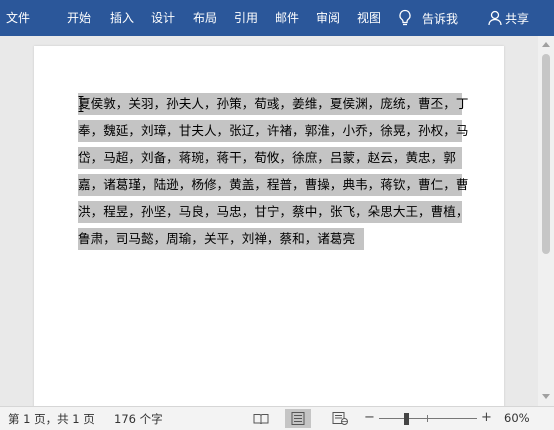 This screenshot has height=430, width=554. I want to click on page-layout-icon, so click(298, 418).